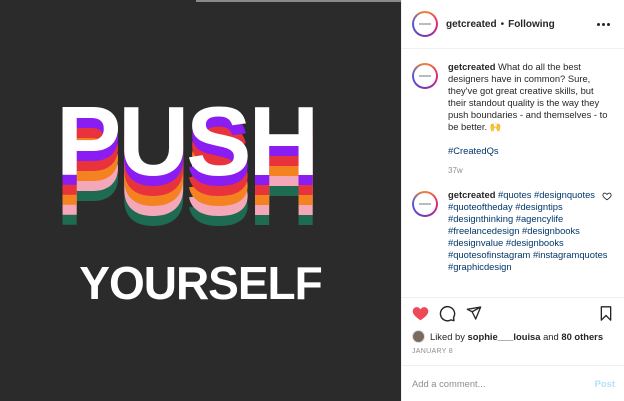  What do you see at coordinates (606, 313) in the screenshot?
I see `bookmark-icon` at bounding box center [606, 313].